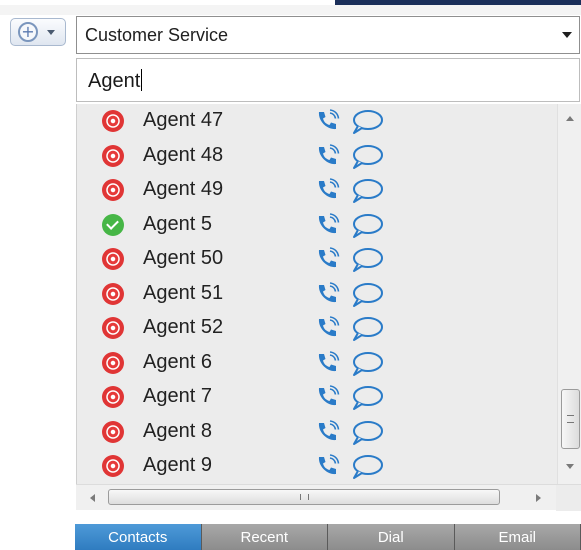 The height and width of the screenshot is (550, 581). I want to click on chevron-down-icon, so click(51, 32).